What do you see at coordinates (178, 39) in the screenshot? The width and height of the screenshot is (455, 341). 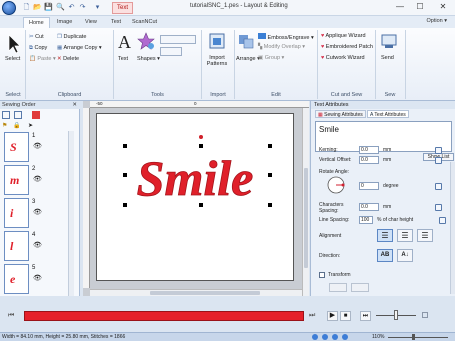 I see `zoom-tools-icon` at bounding box center [178, 39].